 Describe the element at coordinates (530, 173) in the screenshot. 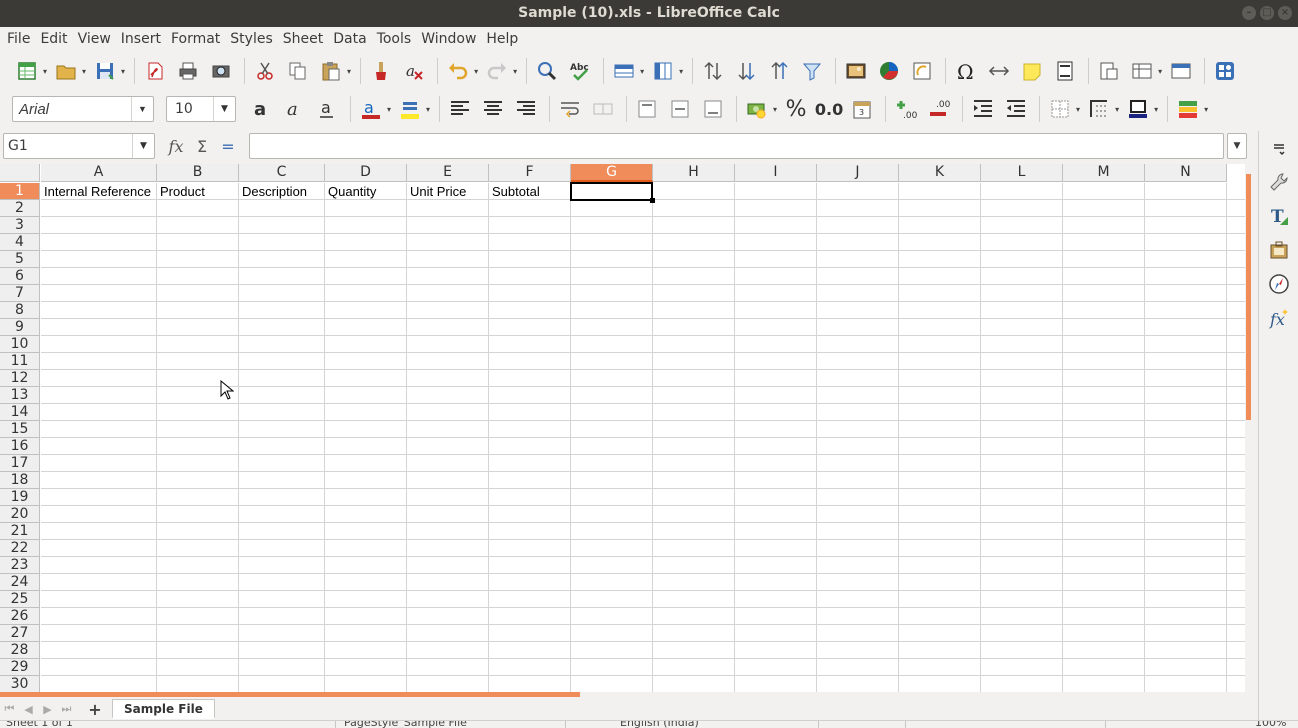

I see `column-header-f: F` at that location.